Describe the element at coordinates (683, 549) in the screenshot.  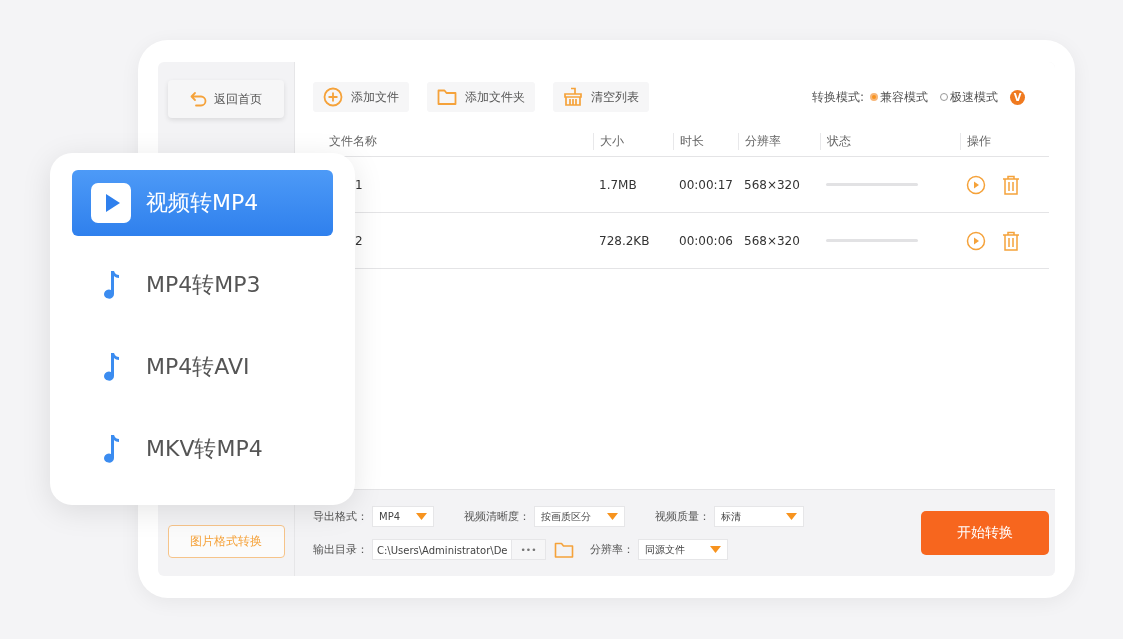
I see `dropdown: 同源文件` at that location.